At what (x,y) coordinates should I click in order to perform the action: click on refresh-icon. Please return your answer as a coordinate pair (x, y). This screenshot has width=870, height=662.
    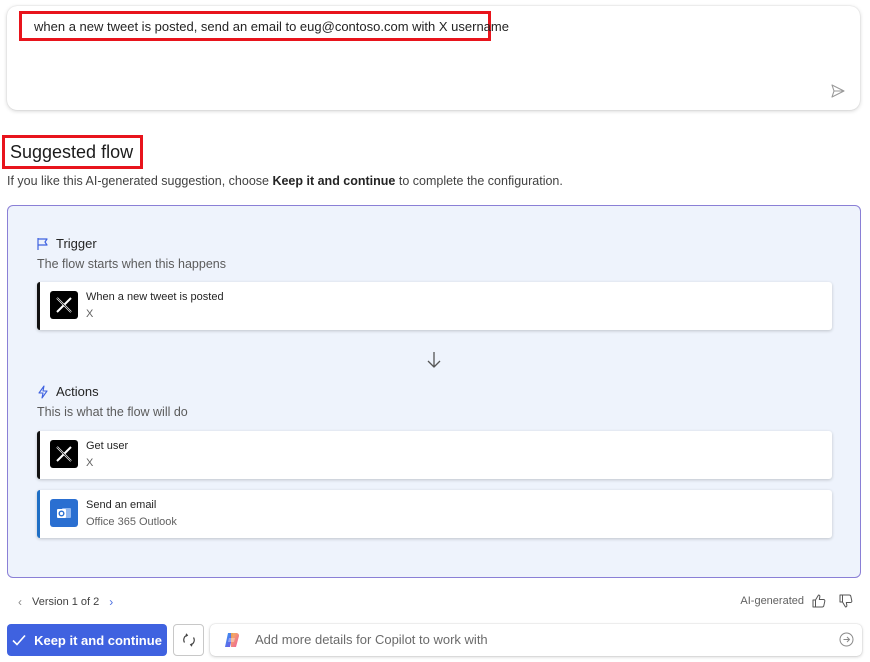
    Looking at the image, I should click on (189, 640).